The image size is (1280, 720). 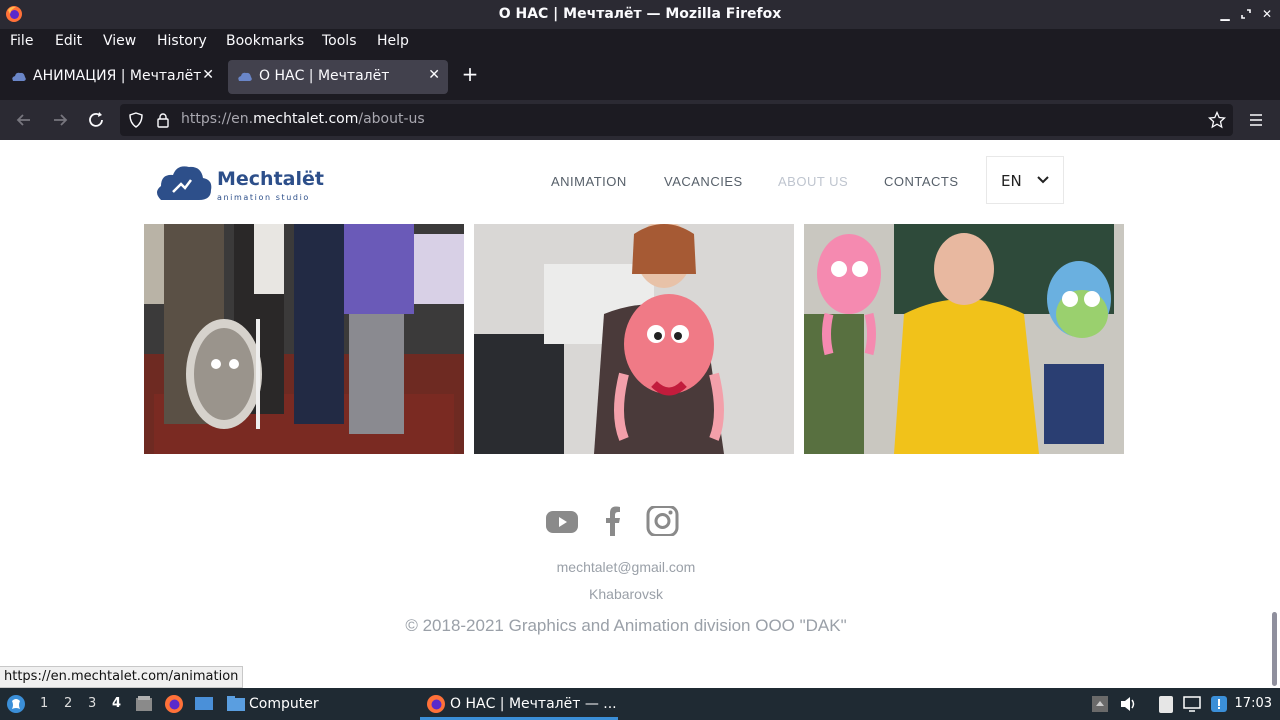 What do you see at coordinates (1129, 704) in the screenshot?
I see `volume-icon` at bounding box center [1129, 704].